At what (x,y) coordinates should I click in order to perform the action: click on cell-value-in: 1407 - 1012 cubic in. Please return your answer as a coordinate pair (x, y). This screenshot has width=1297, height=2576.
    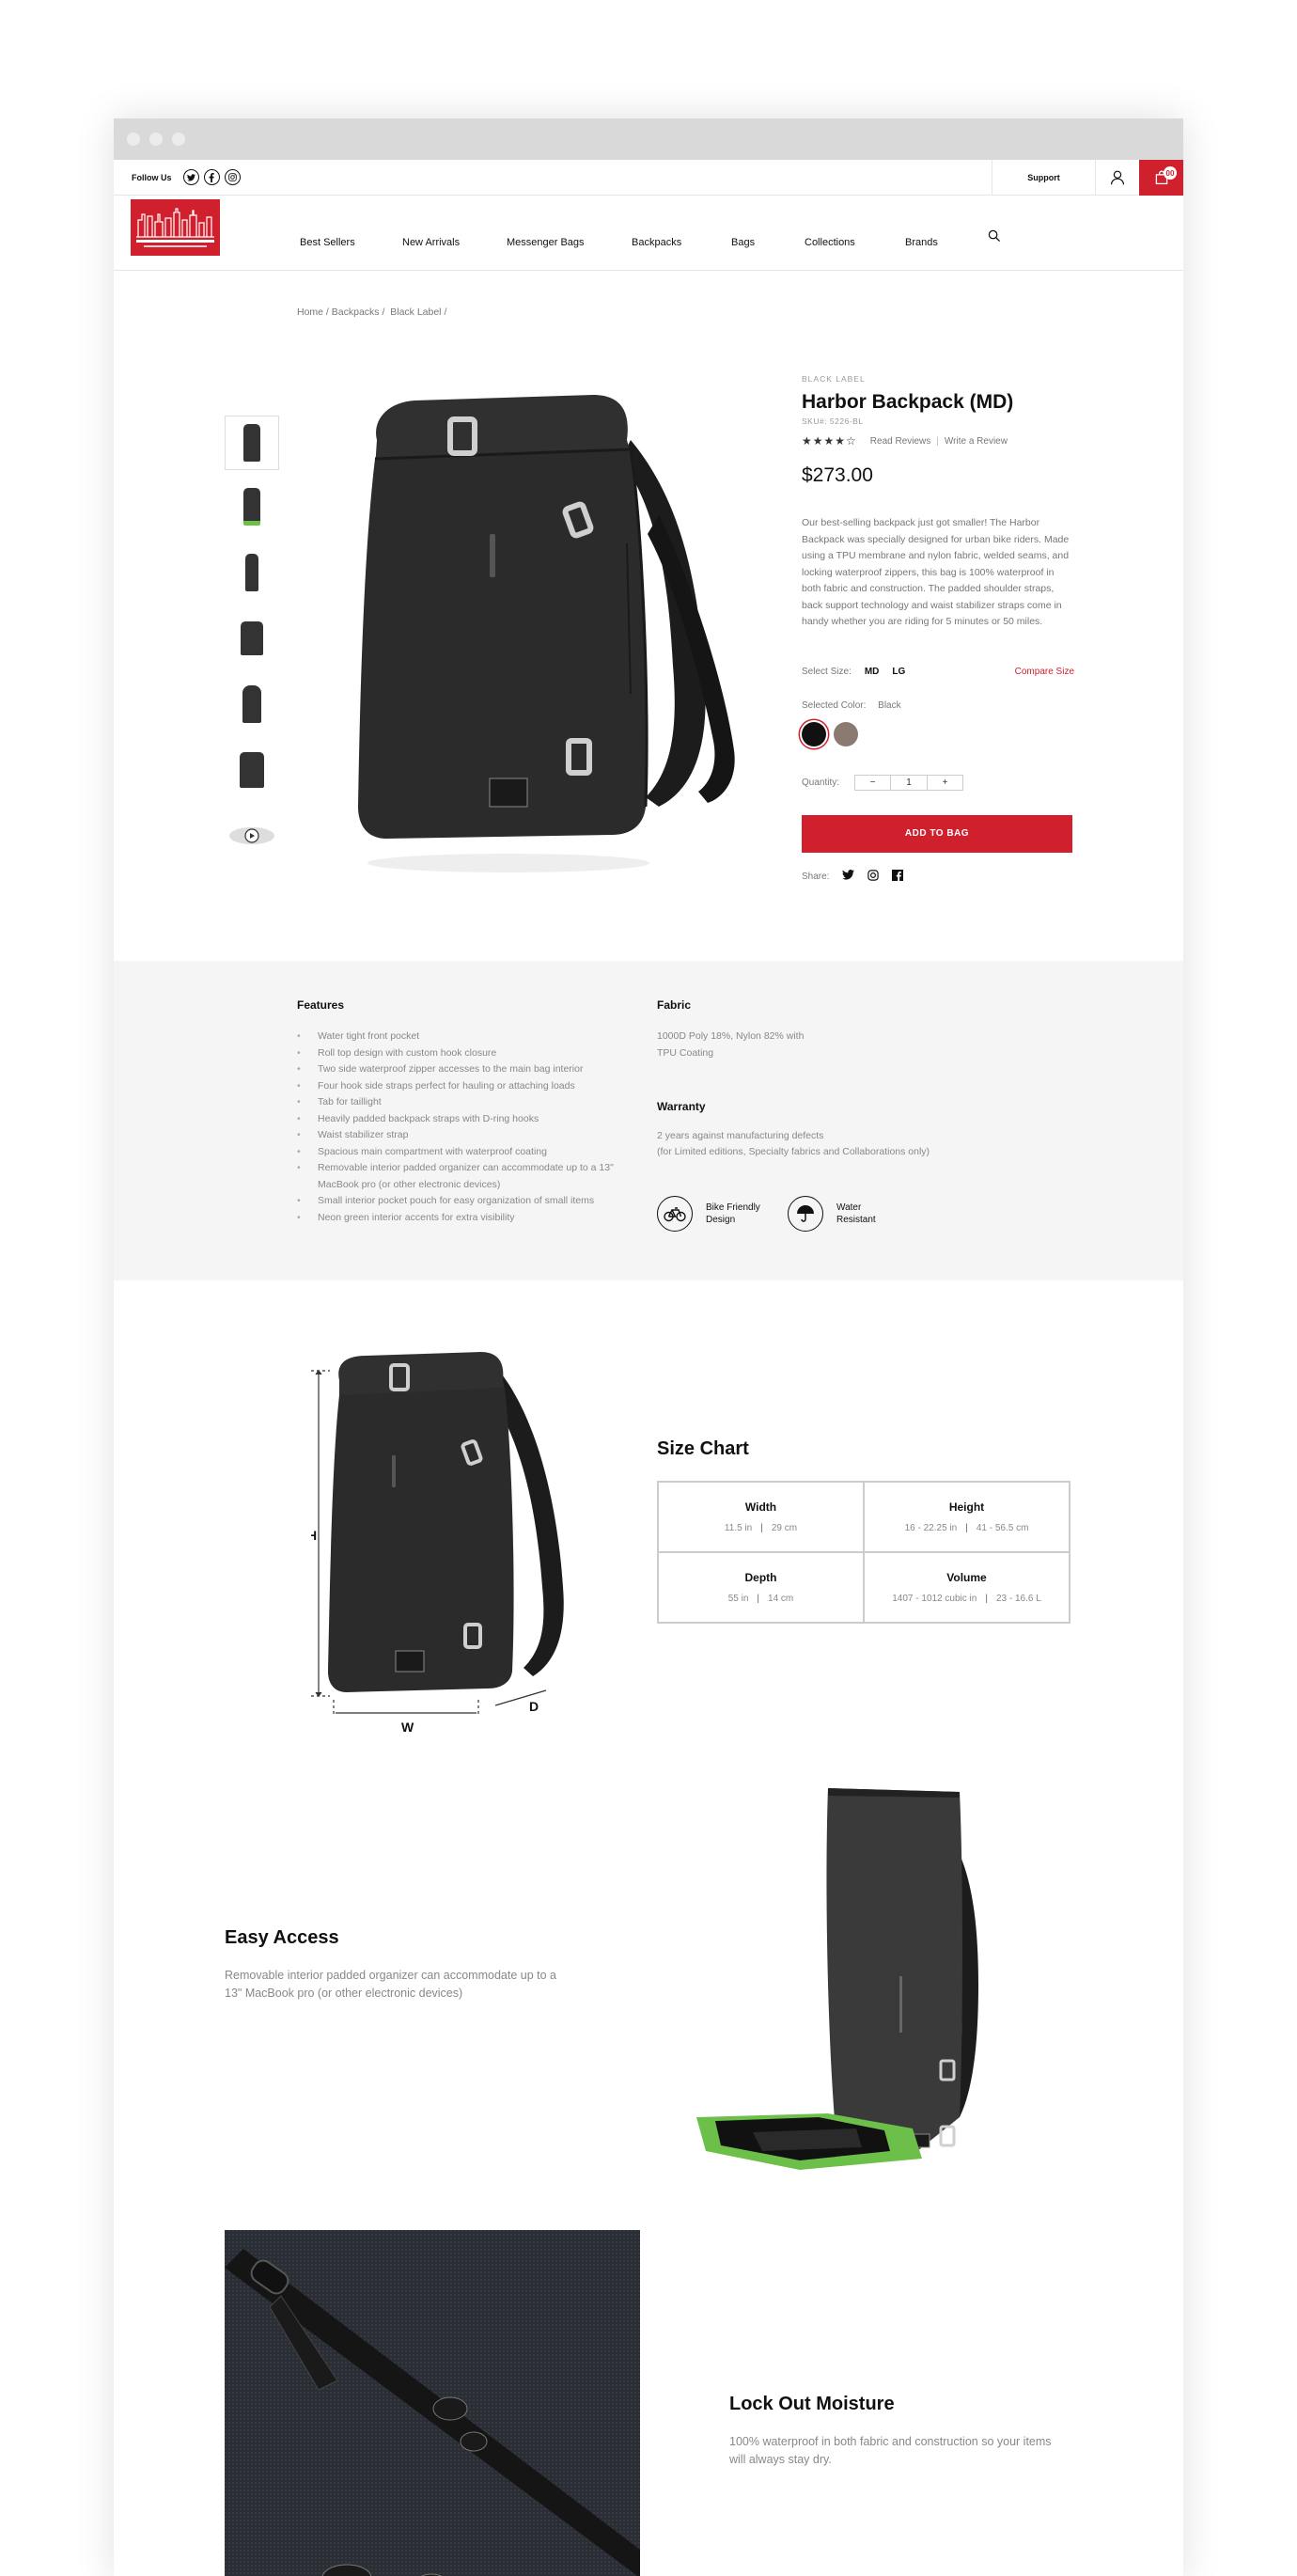
    Looking at the image, I should click on (934, 1599).